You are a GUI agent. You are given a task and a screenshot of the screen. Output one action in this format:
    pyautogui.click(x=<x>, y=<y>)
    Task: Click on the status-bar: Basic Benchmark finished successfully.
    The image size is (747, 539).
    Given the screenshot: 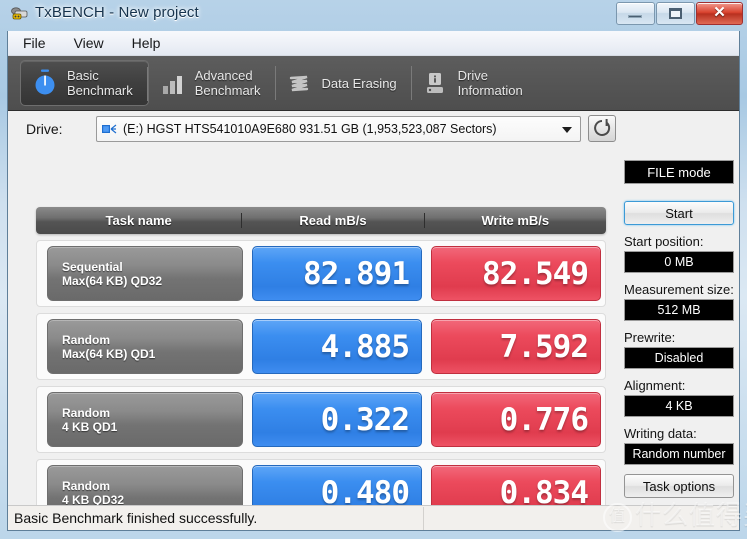 What is the action you would take?
    pyautogui.click(x=373, y=517)
    